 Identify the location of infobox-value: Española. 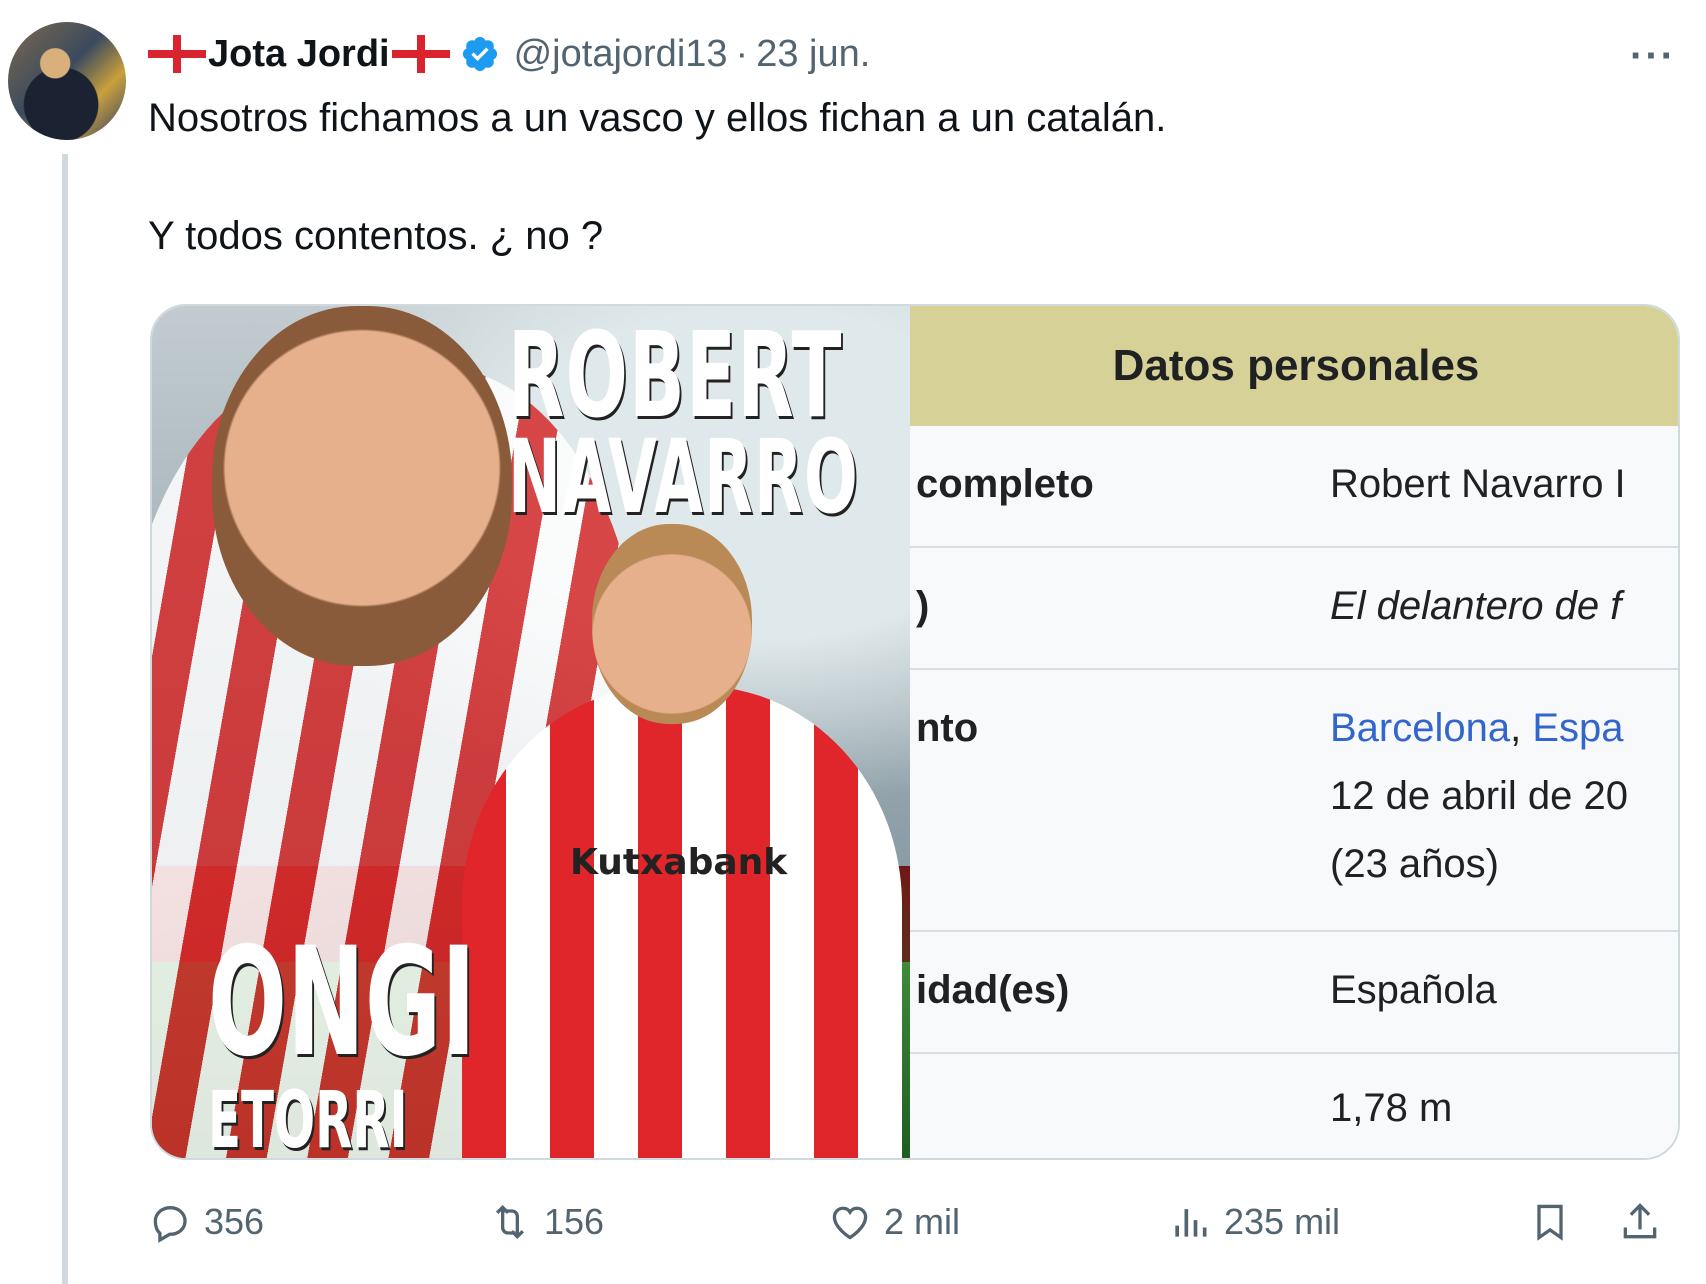
(1413, 990).